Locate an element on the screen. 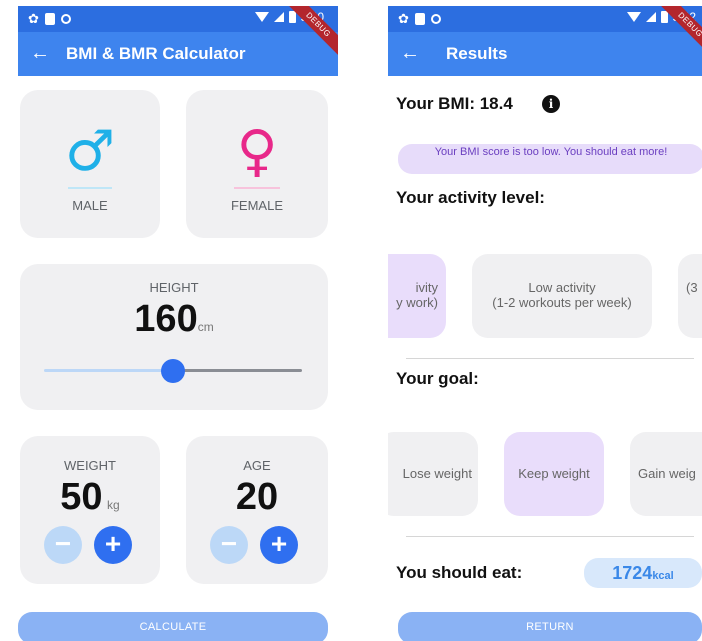  weight-decrement-button: − is located at coordinates (63, 545).